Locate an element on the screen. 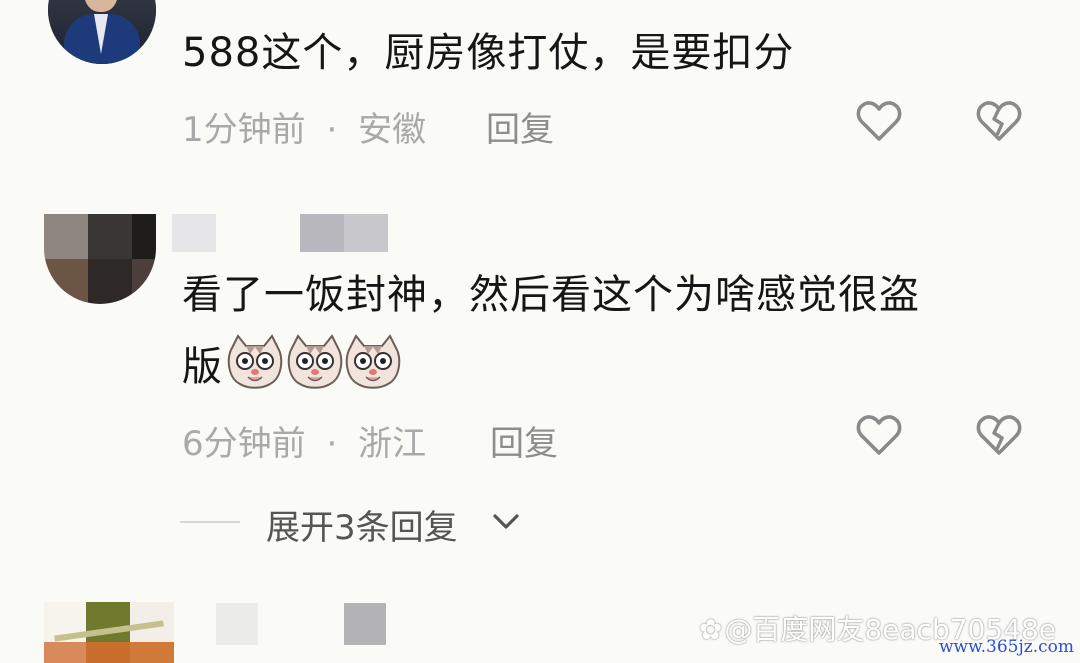 The image size is (1080, 663). comment-time: 1分钟前 is located at coordinates (244, 130).